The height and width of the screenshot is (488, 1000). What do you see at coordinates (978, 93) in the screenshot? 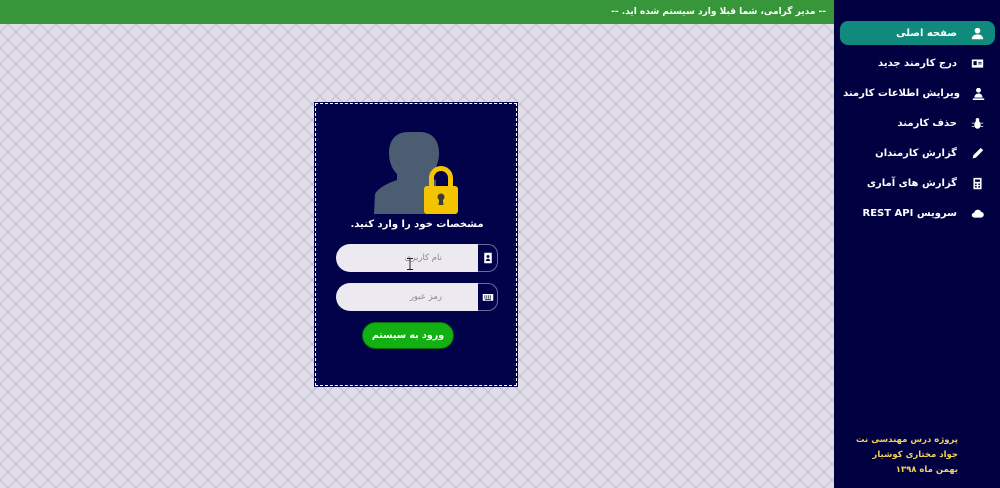
I see `user-edit-icon` at bounding box center [978, 93].